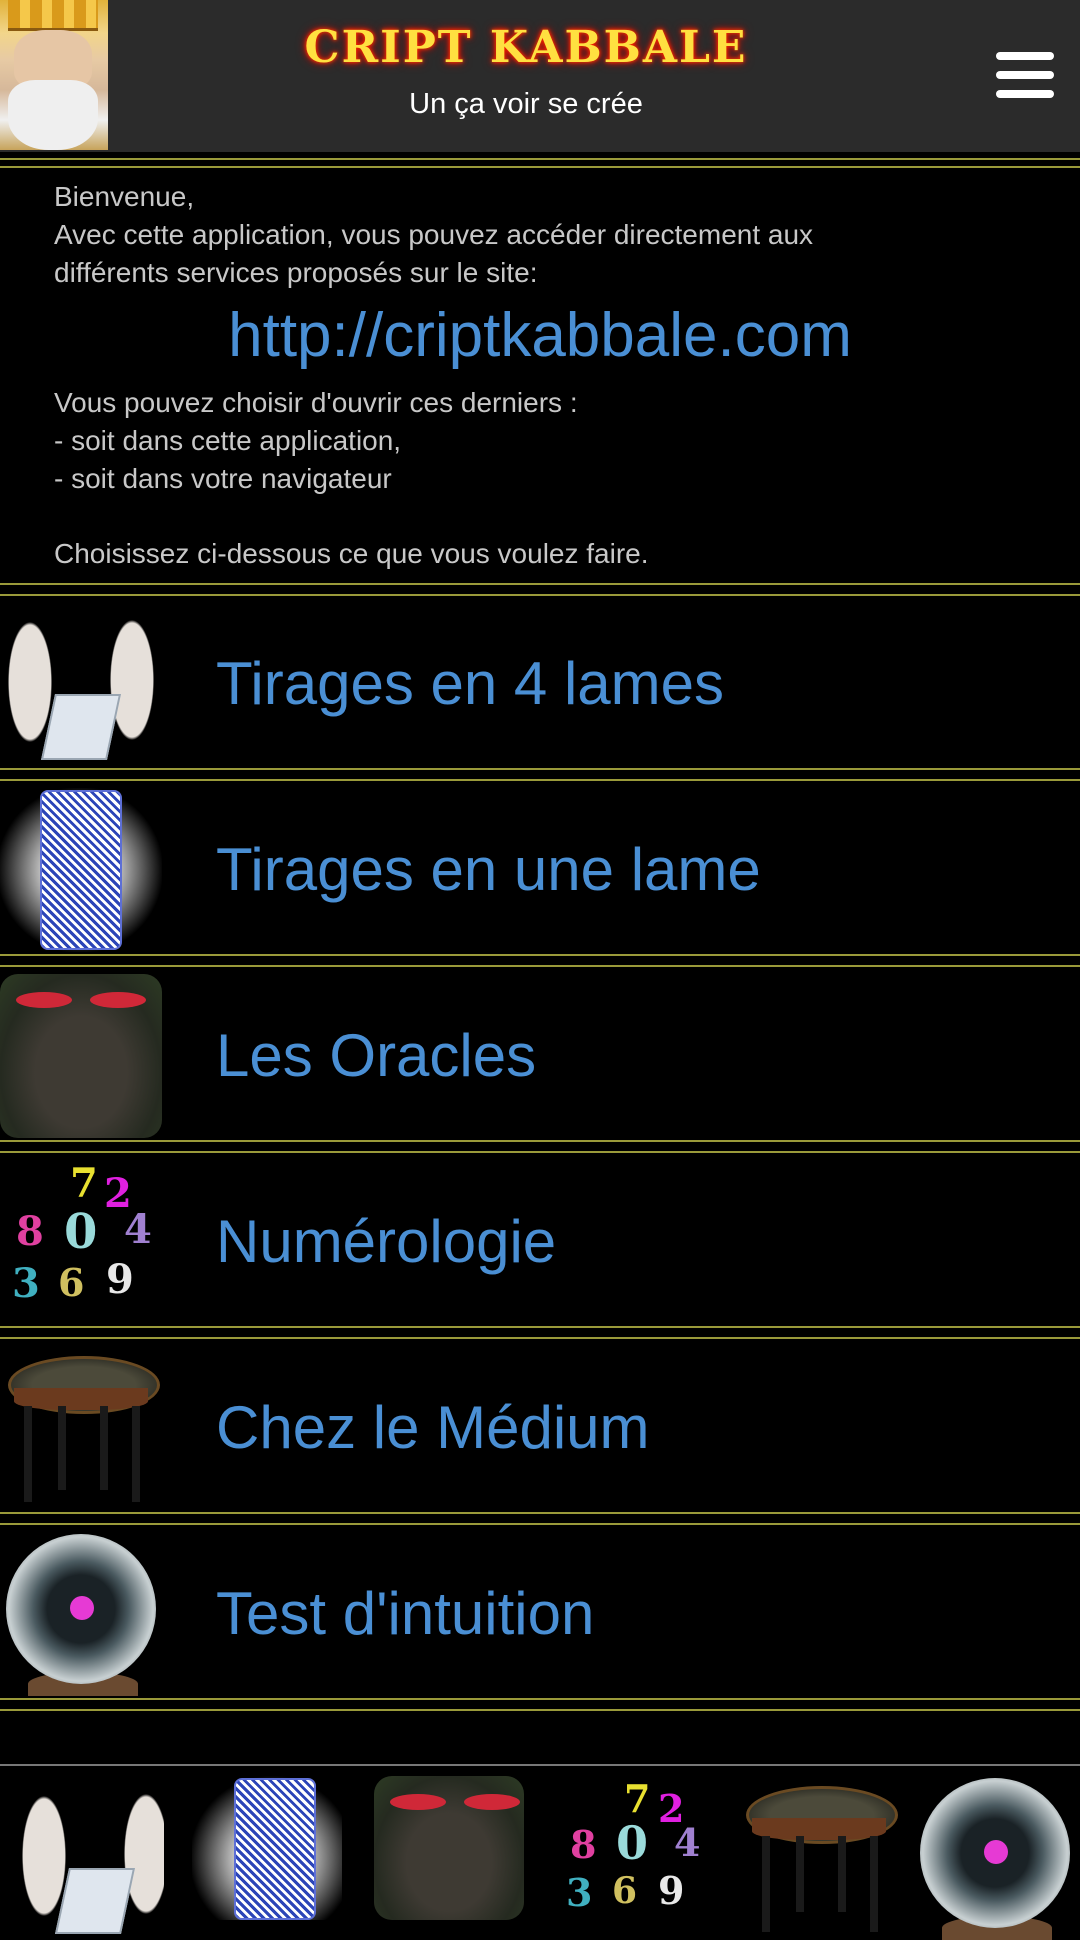 The height and width of the screenshot is (1940, 1080). What do you see at coordinates (526, 47) in the screenshot?
I see `app-title: CRIPT KABBALE` at bounding box center [526, 47].